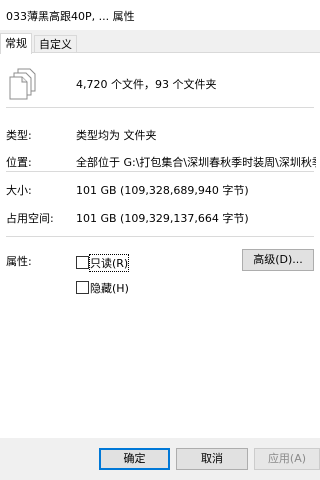 The width and height of the screenshot is (320, 480). I want to click on multiple-files-icon, so click(22, 84).